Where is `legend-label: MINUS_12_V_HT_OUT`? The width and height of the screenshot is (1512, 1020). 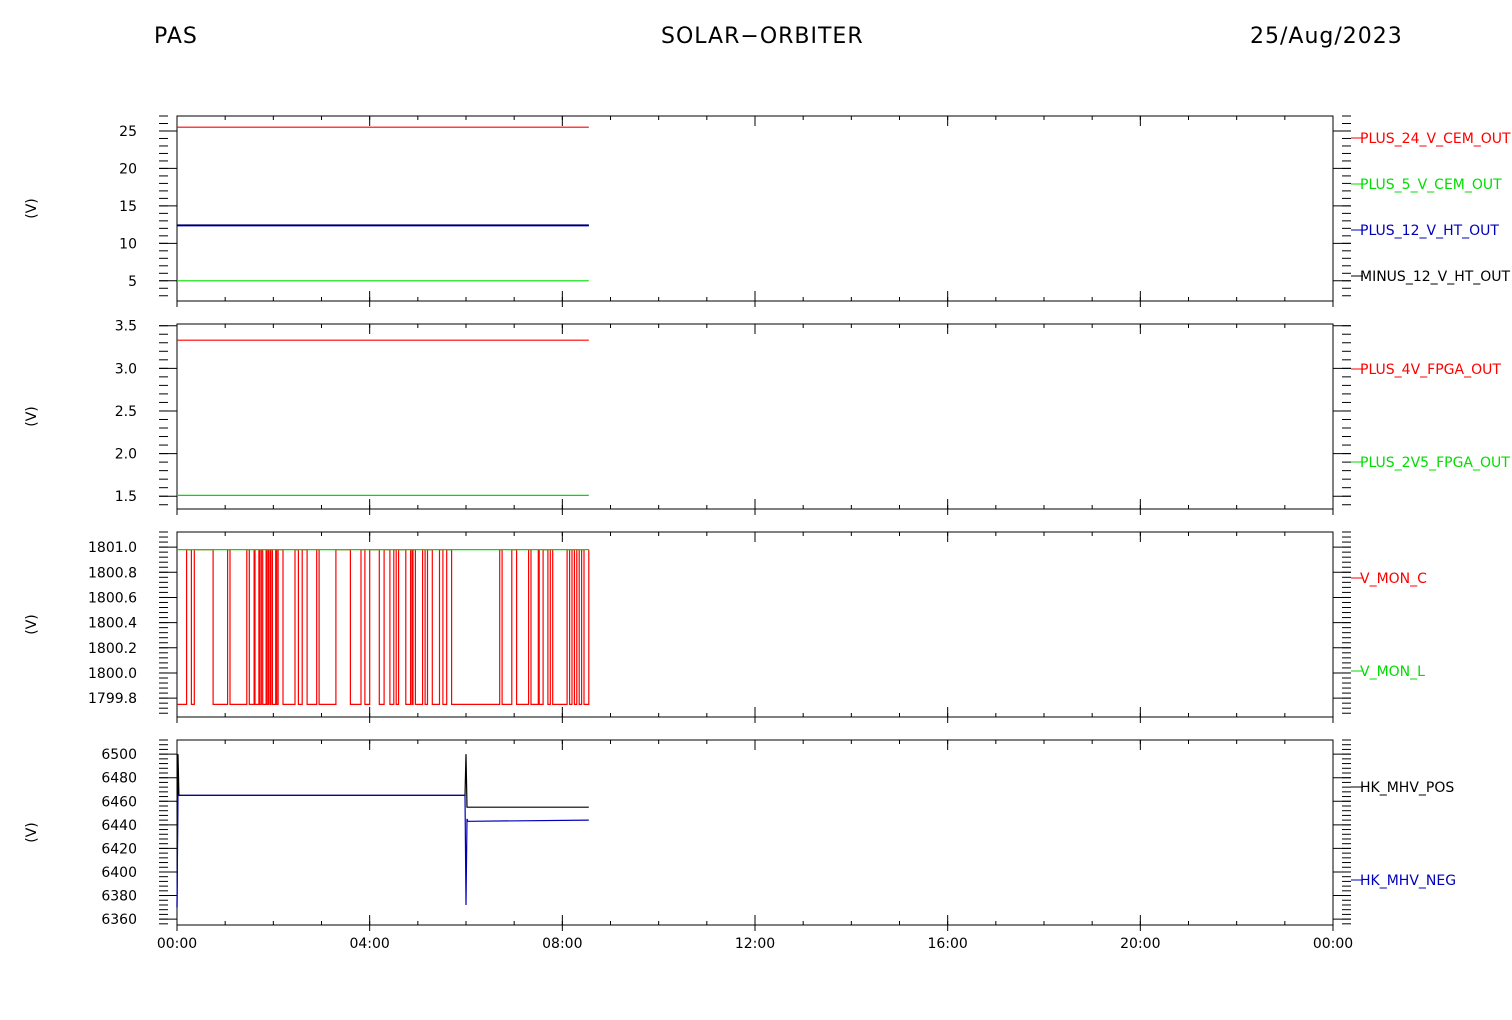 legend-label: MINUS_12_V_HT_OUT is located at coordinates (1435, 277).